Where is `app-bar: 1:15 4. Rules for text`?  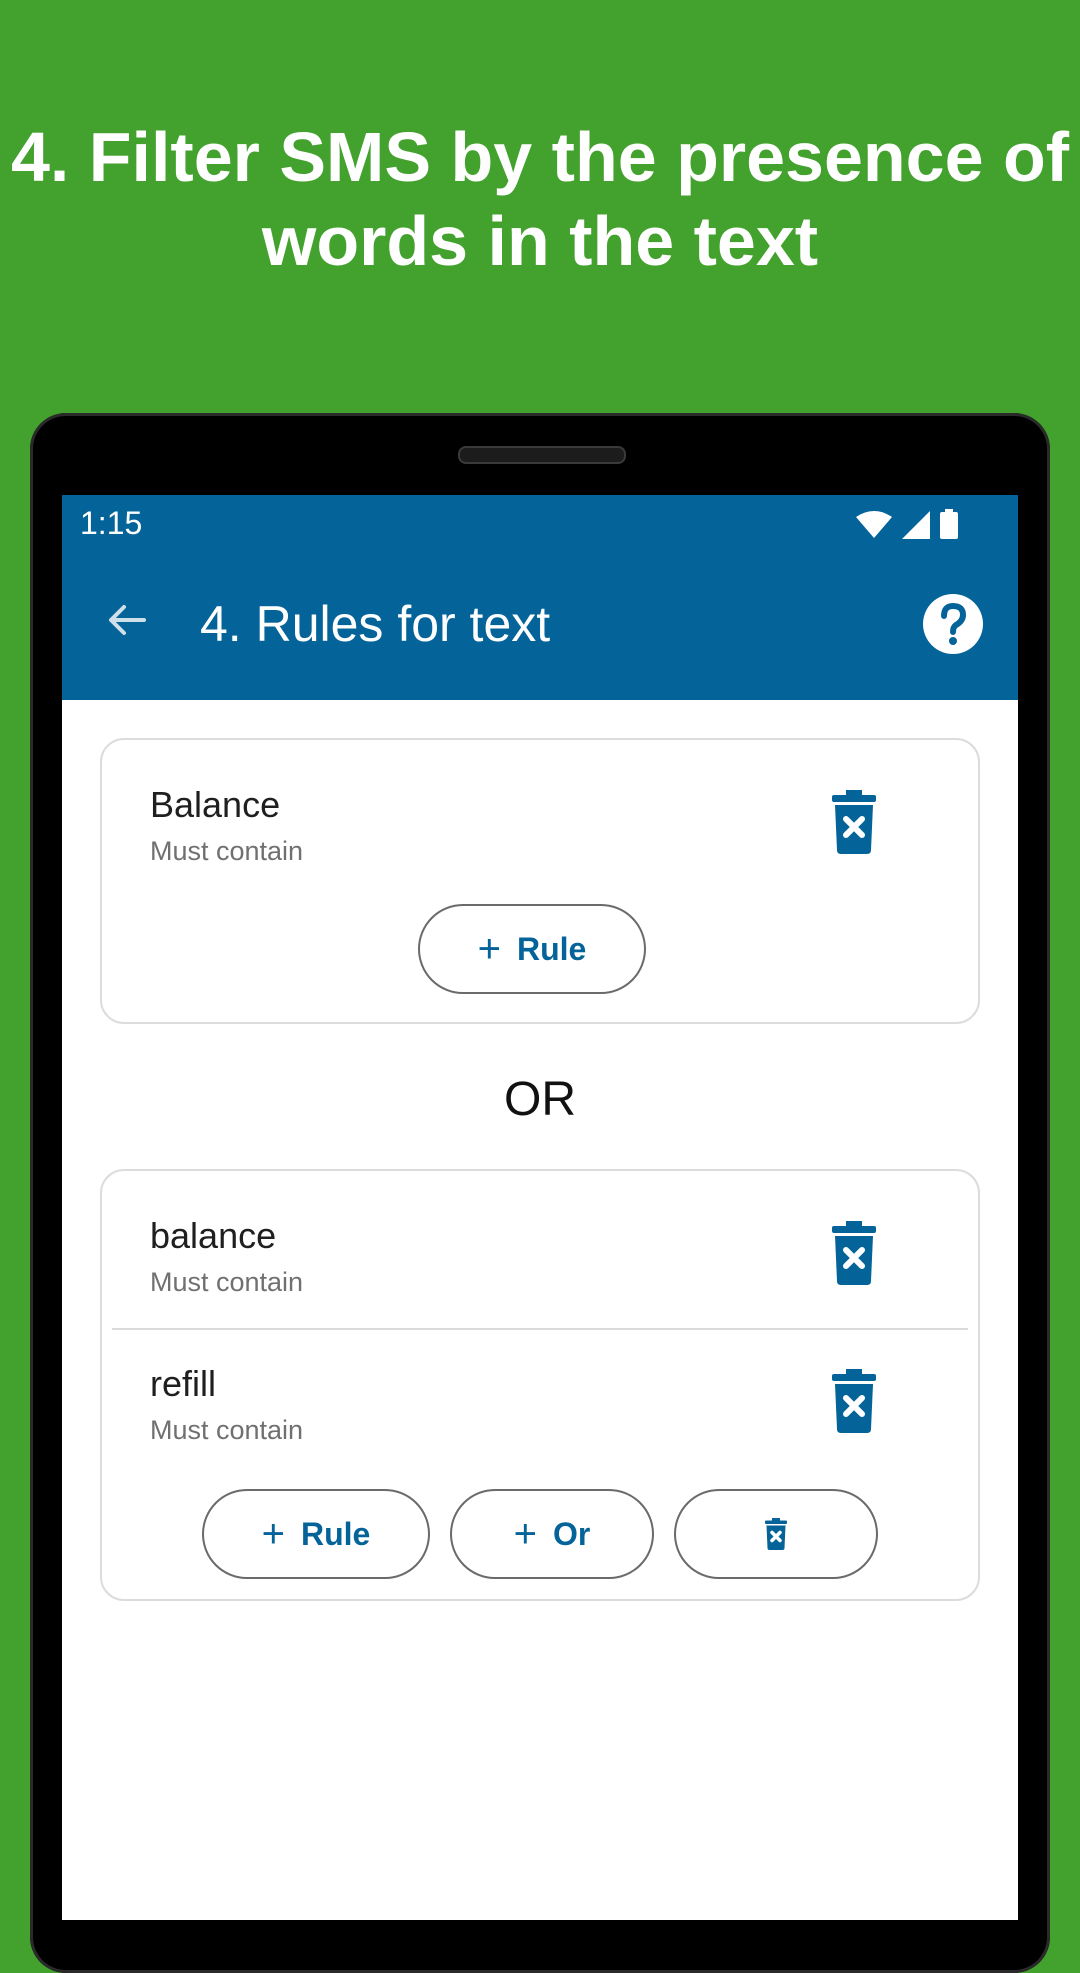 app-bar: 1:15 4. Rules for text is located at coordinates (540, 597).